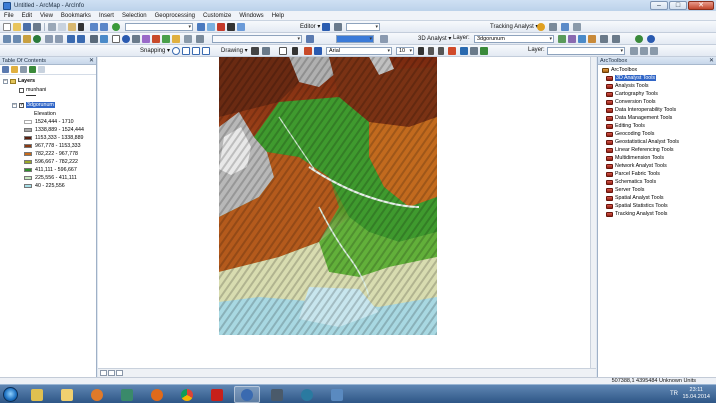 The height and width of the screenshot is (403, 716). Describe the element at coordinates (196, 51) in the screenshot. I see `vertex-snapping-icon` at that location.